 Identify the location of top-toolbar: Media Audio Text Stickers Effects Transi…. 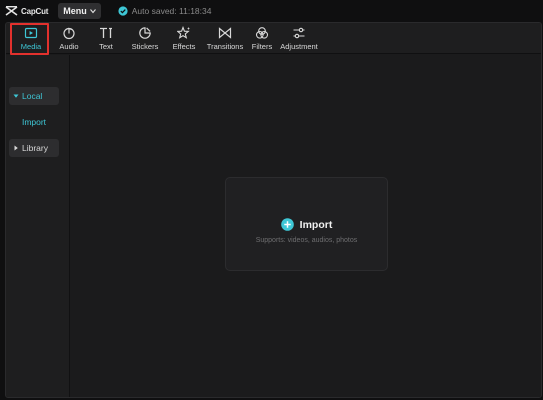
(273, 39).